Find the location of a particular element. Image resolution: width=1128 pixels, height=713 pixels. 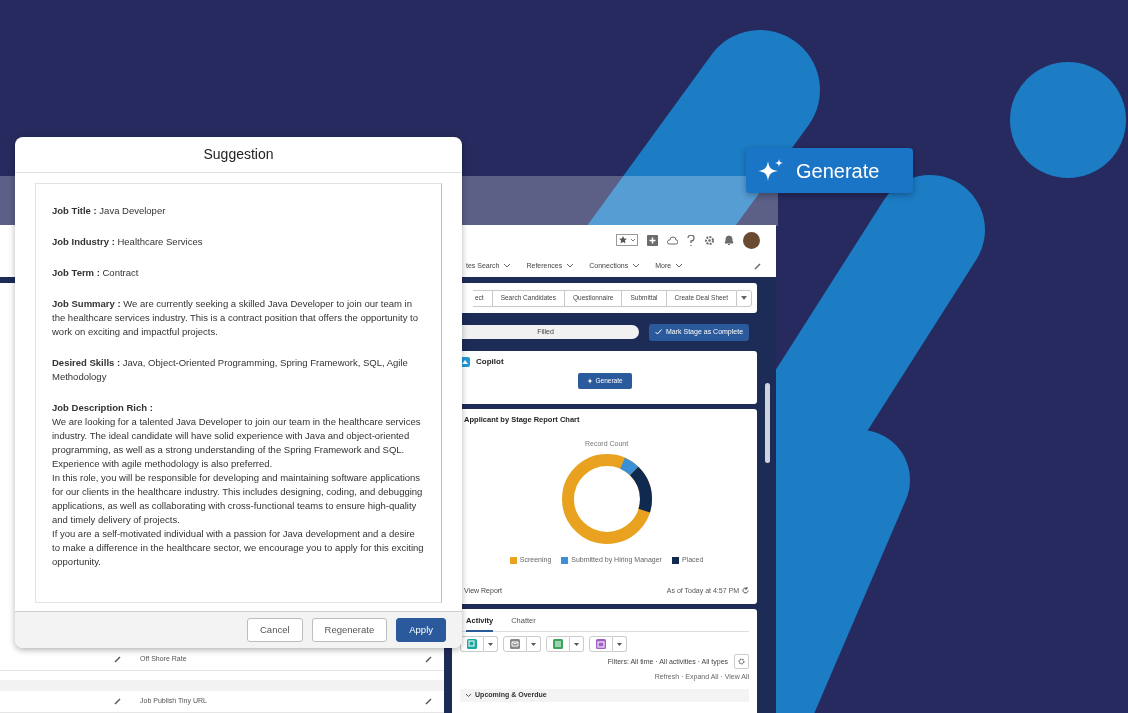

email-icon is located at coordinates (515, 644).